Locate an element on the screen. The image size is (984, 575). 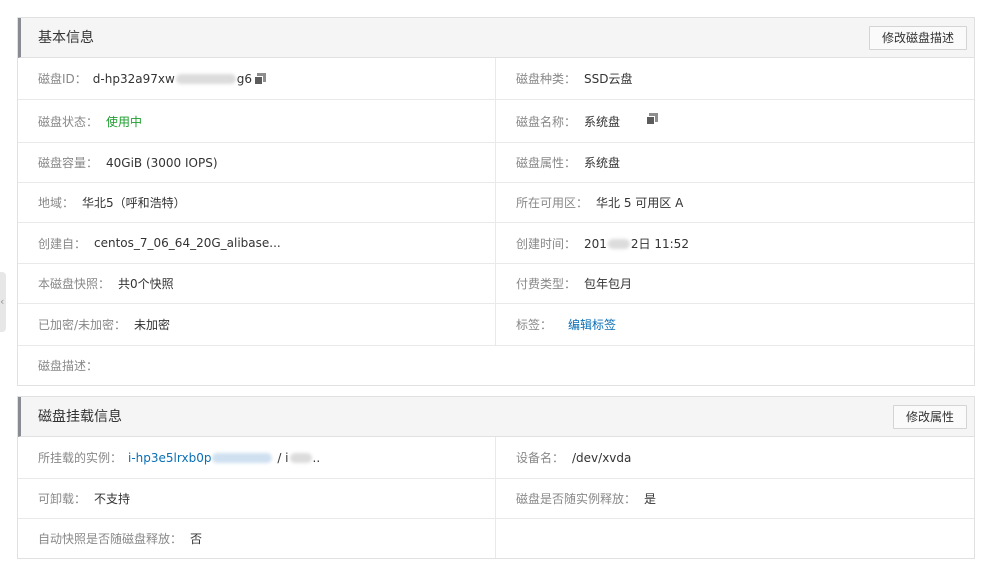
device-name-cell: 设备名： /dev/xvda is located at coordinates (735, 457).